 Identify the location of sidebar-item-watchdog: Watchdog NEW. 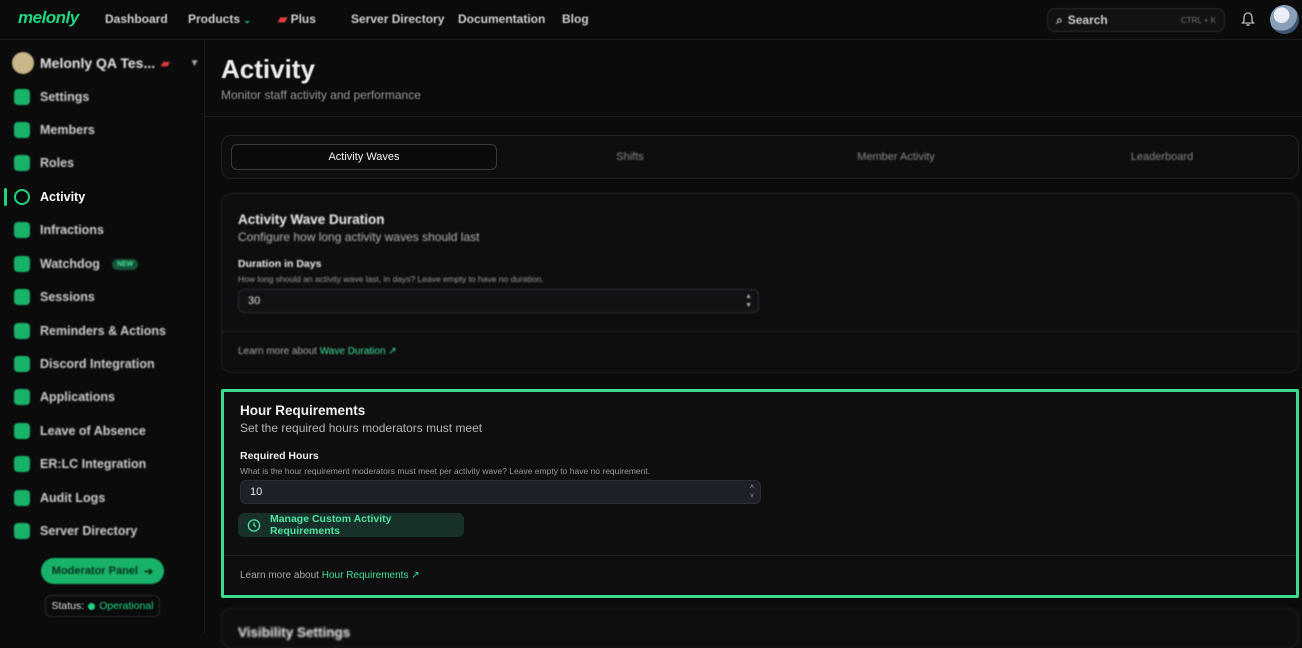
(76, 264).